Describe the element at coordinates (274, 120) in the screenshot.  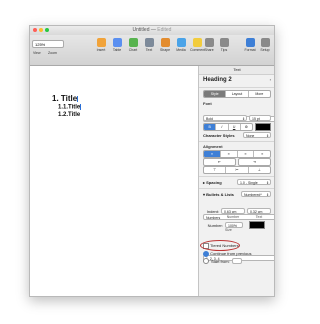
I see `chevron-updown-icon: ⇕` at that location.